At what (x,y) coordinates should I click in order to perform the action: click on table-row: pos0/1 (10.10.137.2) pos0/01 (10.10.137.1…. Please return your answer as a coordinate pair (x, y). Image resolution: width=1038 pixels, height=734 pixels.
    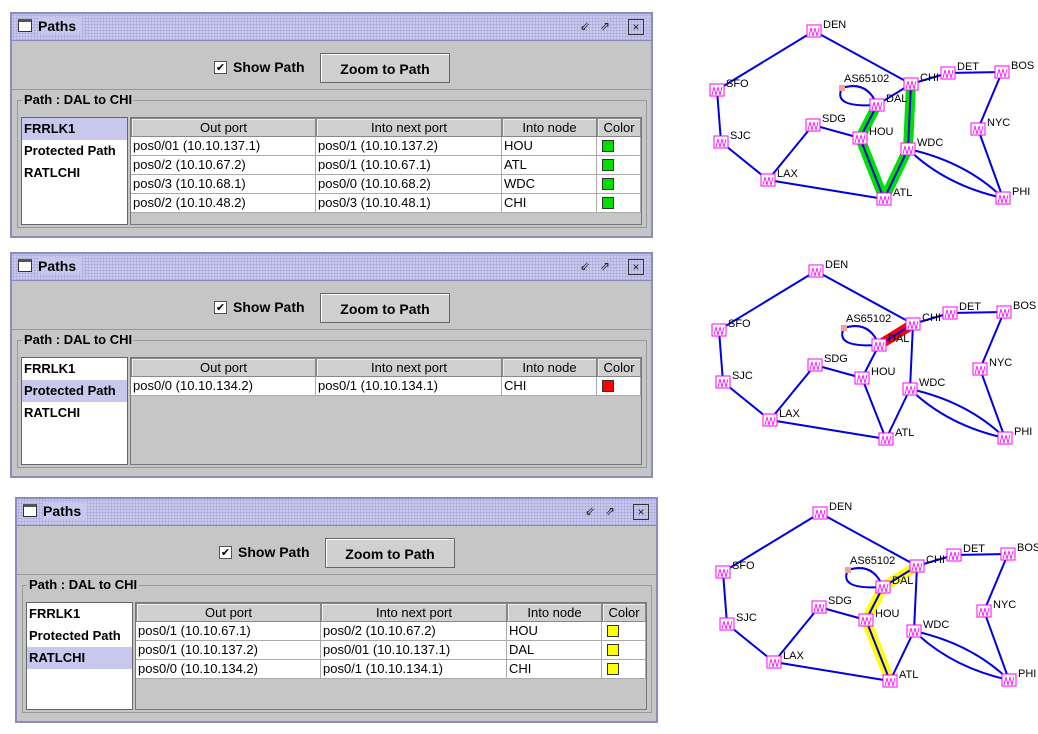
    Looking at the image, I should click on (391, 650).